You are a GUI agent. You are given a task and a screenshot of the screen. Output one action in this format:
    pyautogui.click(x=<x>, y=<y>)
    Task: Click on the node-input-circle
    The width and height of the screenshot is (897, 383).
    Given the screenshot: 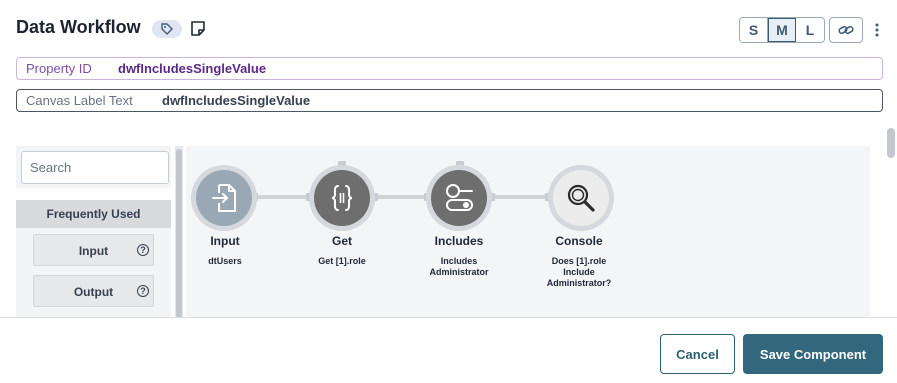 What is the action you would take?
    pyautogui.click(x=224, y=198)
    